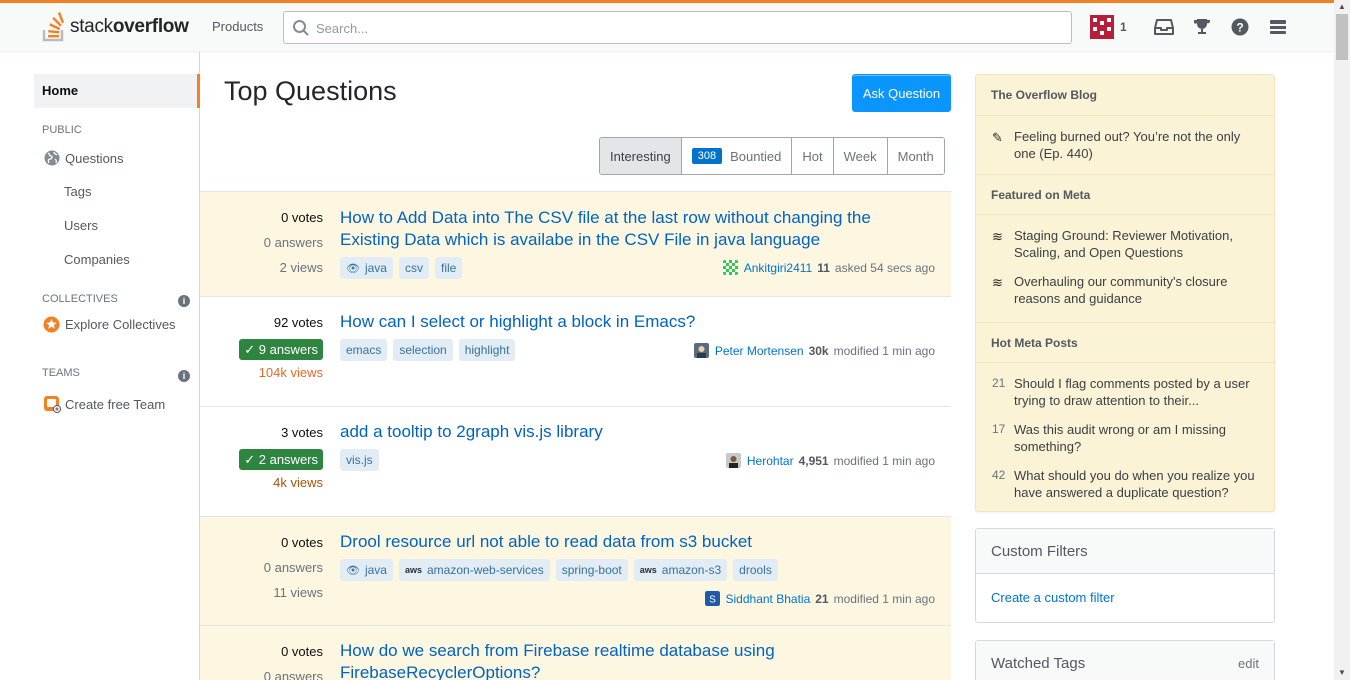  Describe the element at coordinates (97, 259) in the screenshot. I see `nav-companies: Companies` at that location.